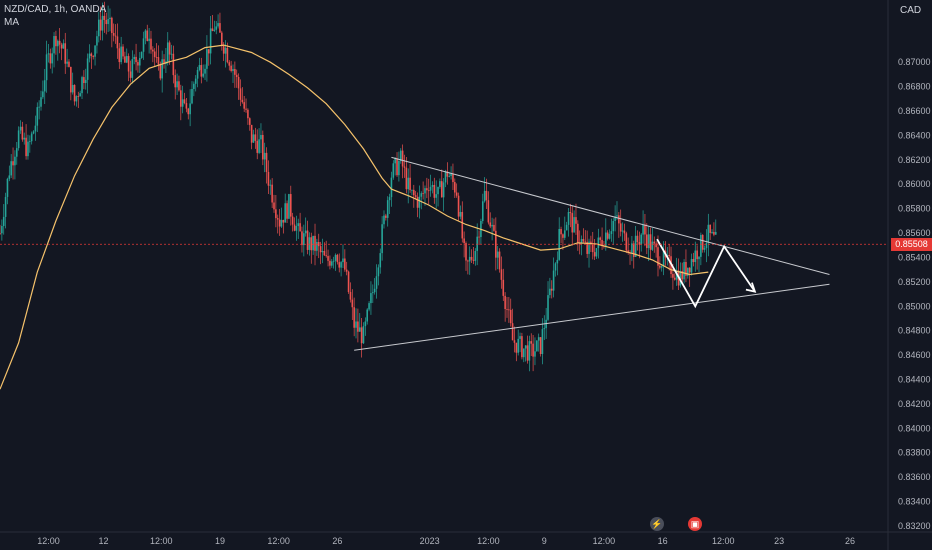 The height and width of the screenshot is (550, 932). What do you see at coordinates (914, 62) in the screenshot?
I see `y-tick-label: 0.87000` at bounding box center [914, 62].